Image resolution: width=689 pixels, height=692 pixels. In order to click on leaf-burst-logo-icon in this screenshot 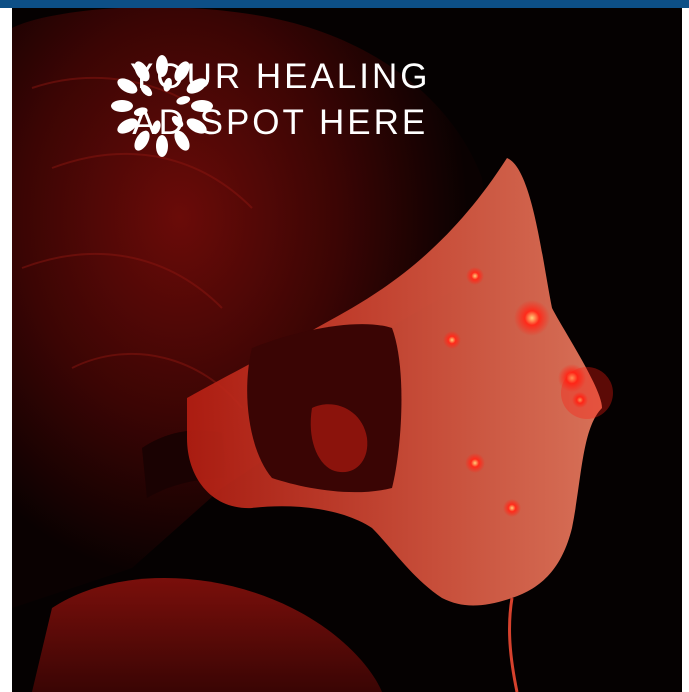, I will do `click(162, 106)`.